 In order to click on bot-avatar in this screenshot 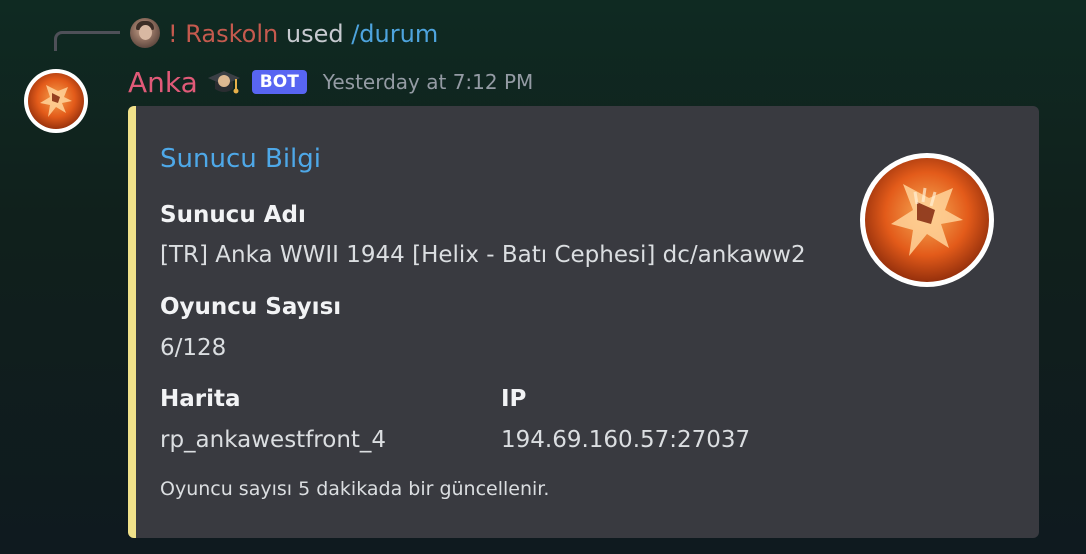, I will do `click(56, 101)`.